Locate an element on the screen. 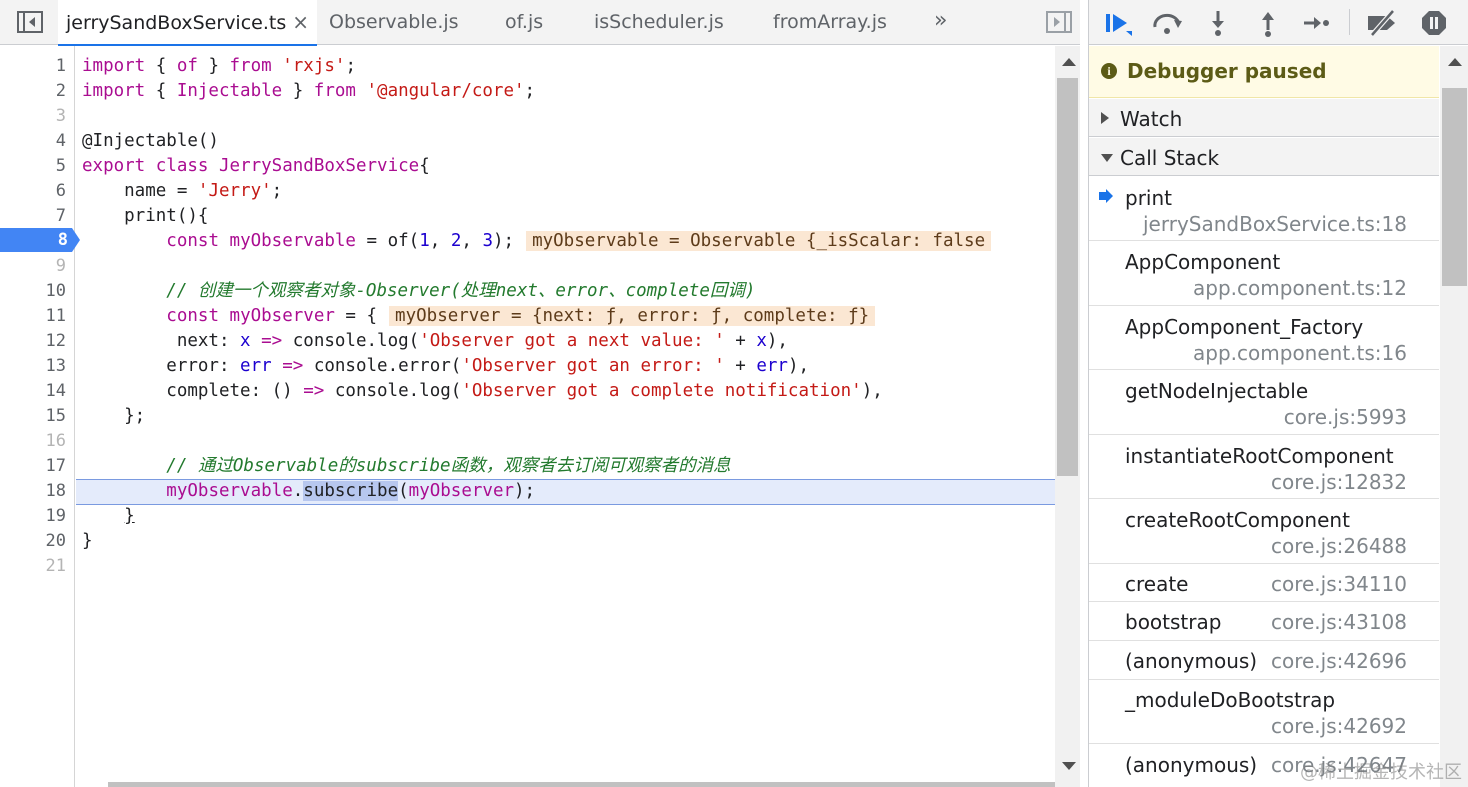  frame-location: core.js:42692 is located at coordinates (1339, 726).